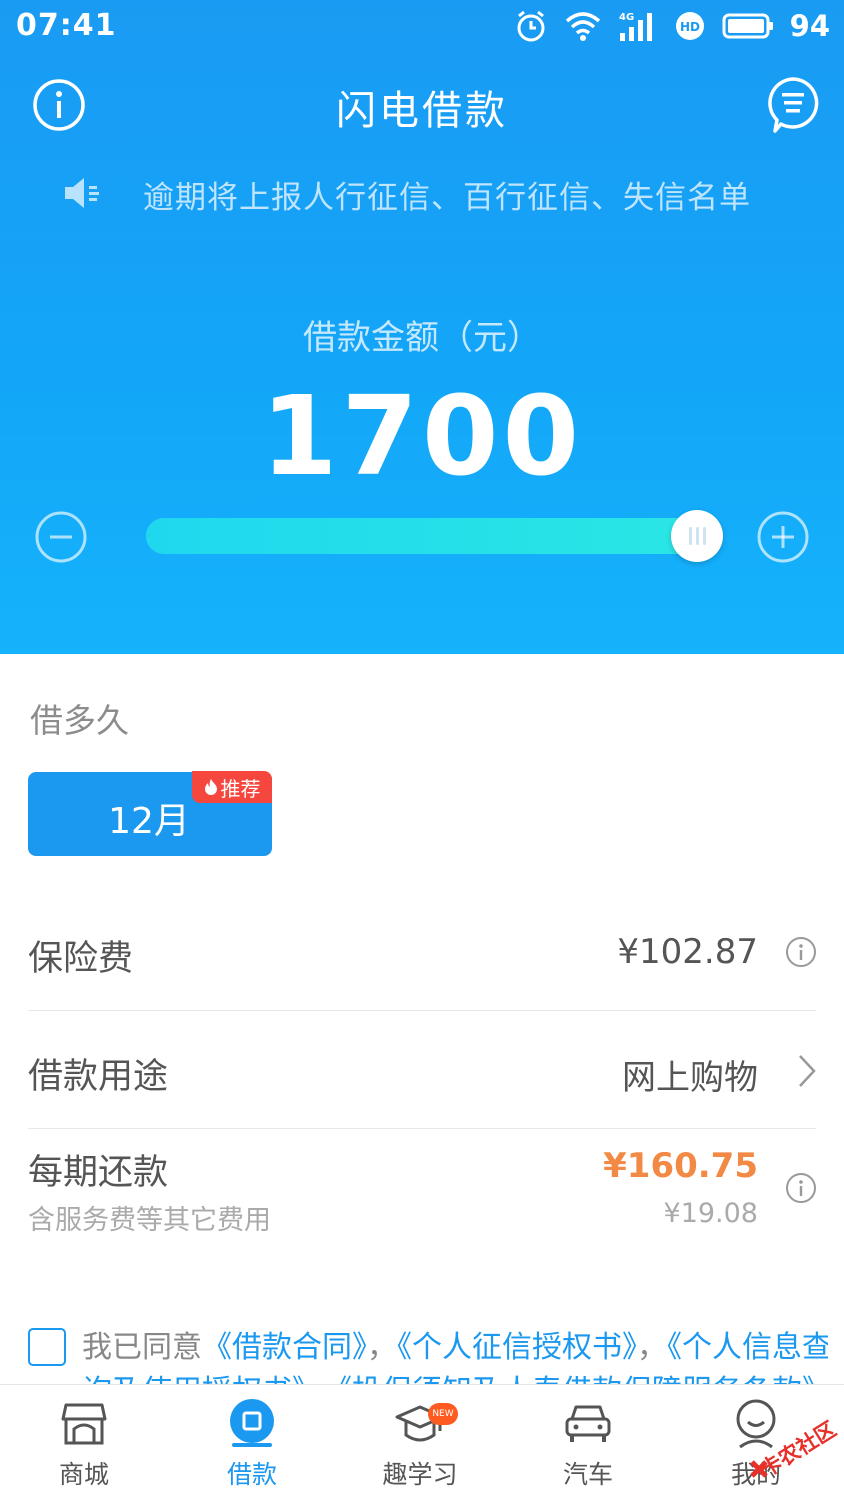 The height and width of the screenshot is (1500, 844). What do you see at coordinates (422, 26) in the screenshot?
I see `status-bar: 07:41 4G HD 94` at bounding box center [422, 26].